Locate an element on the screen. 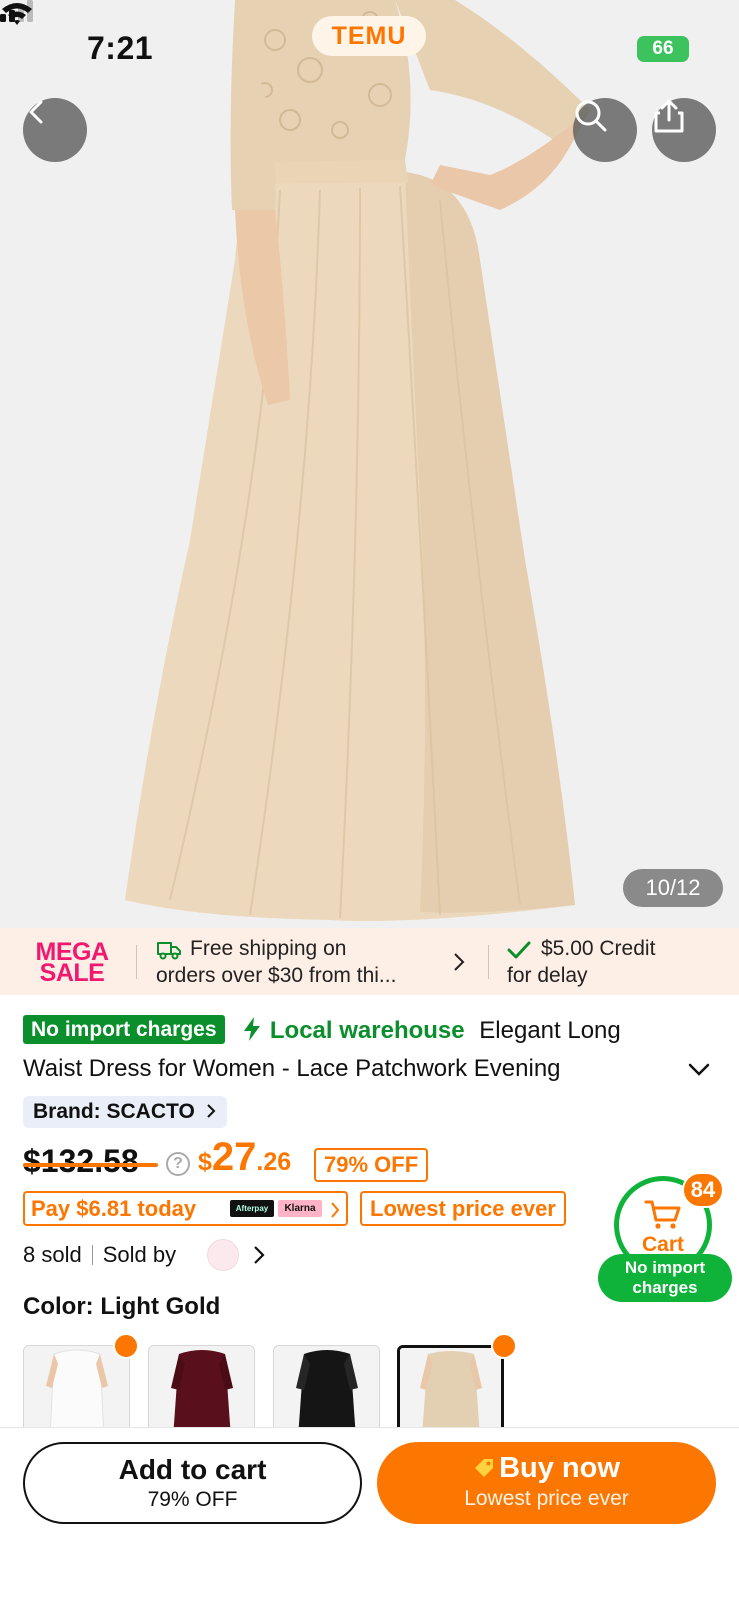  title-fade is located at coordinates (645, 1069).